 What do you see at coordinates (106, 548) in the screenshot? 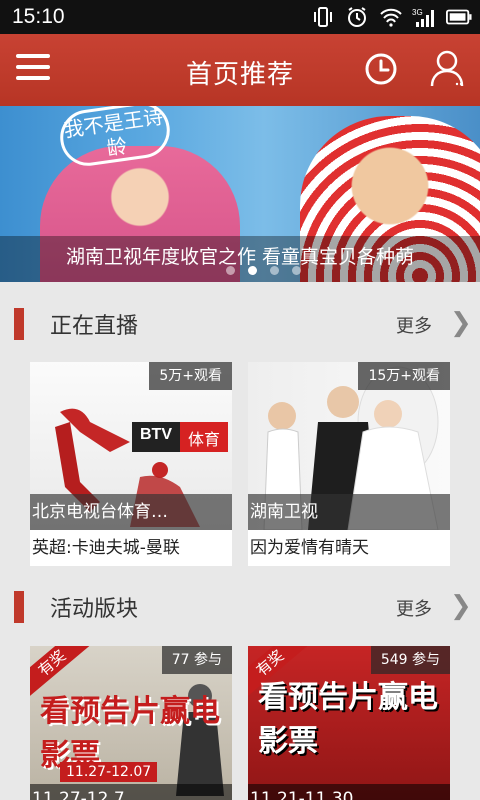
I see `program-title: 英超:卡迪夫城-曼联` at bounding box center [106, 548].